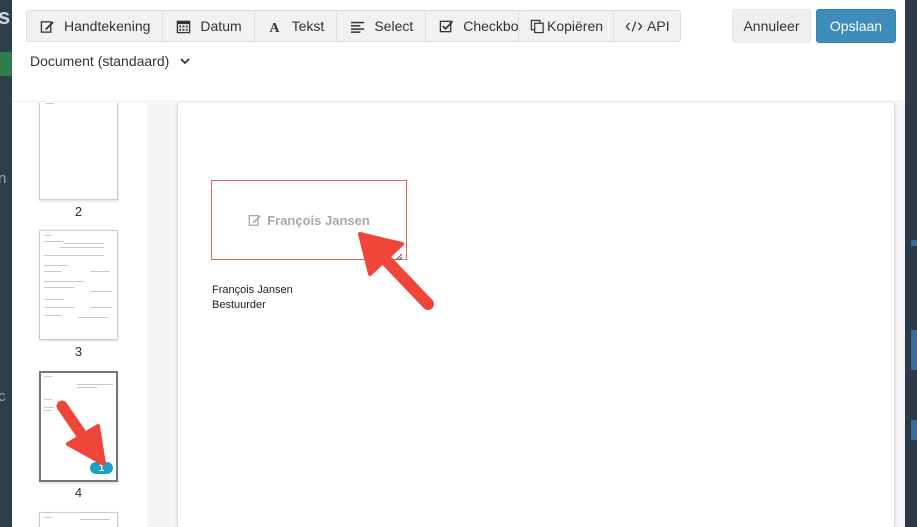 The image size is (917, 527). I want to click on backdrop-left: snc, so click(6, 263).